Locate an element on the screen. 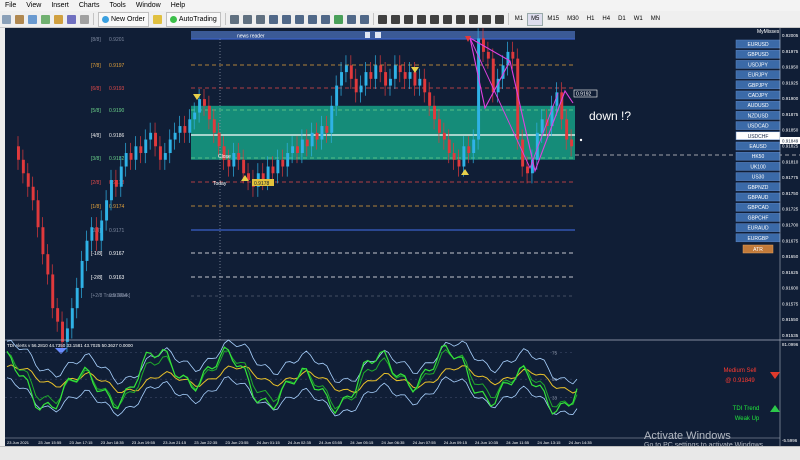 Image resolution: width=800 pixels, height=460 pixels. symbol-label-cadjpy: CADJPY is located at coordinates (758, 96).